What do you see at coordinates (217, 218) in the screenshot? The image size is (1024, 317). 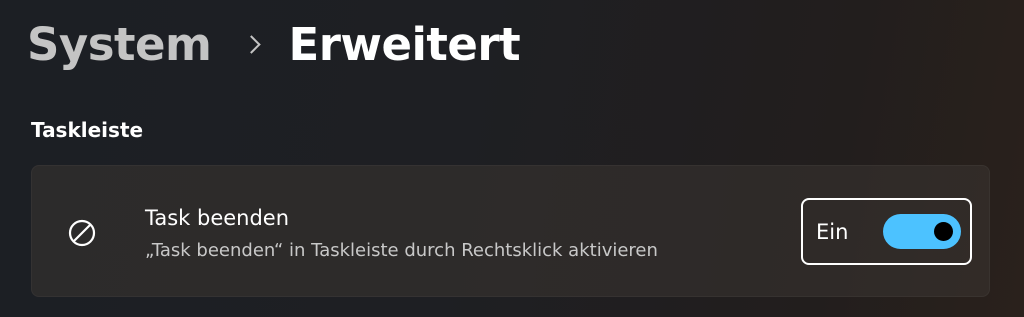 I see `setting-title: Task beenden` at bounding box center [217, 218].